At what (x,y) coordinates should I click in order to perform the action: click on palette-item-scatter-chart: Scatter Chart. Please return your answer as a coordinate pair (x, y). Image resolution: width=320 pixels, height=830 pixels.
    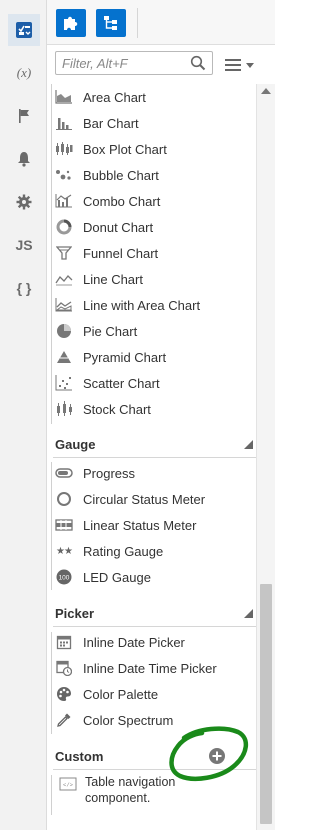
    Looking at the image, I should click on (156, 383).